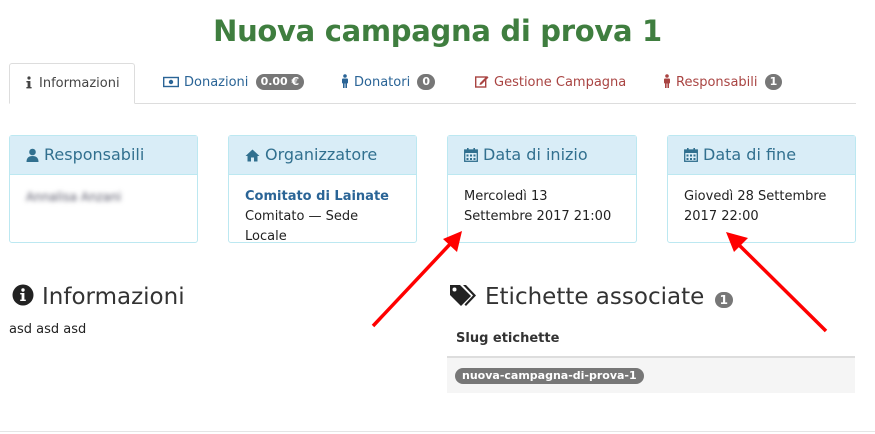 The image size is (875, 434). I want to click on arrow-to-data-inizio, so click(416, 279).